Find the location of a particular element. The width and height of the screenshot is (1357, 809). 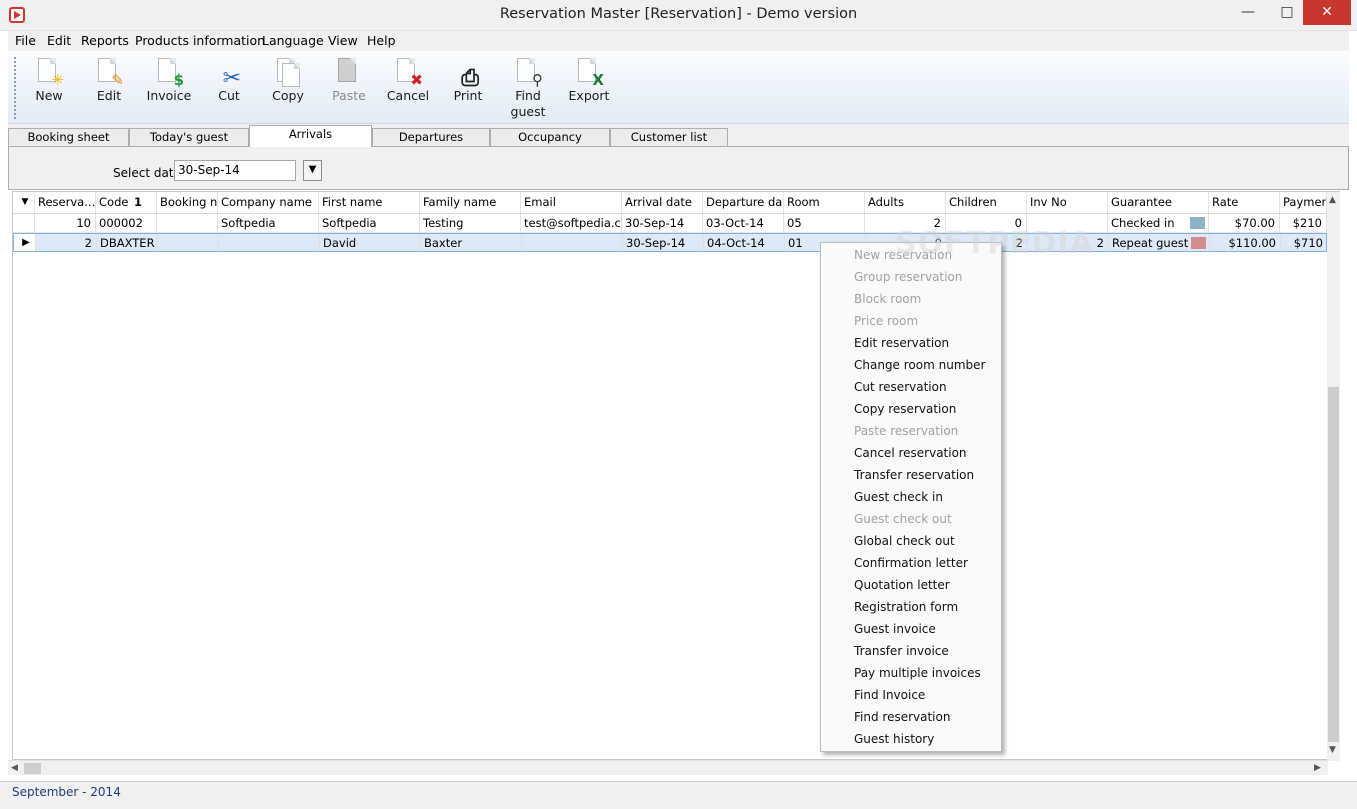

ctx-transfer-invoice: Transfer invoice is located at coordinates (901, 651).